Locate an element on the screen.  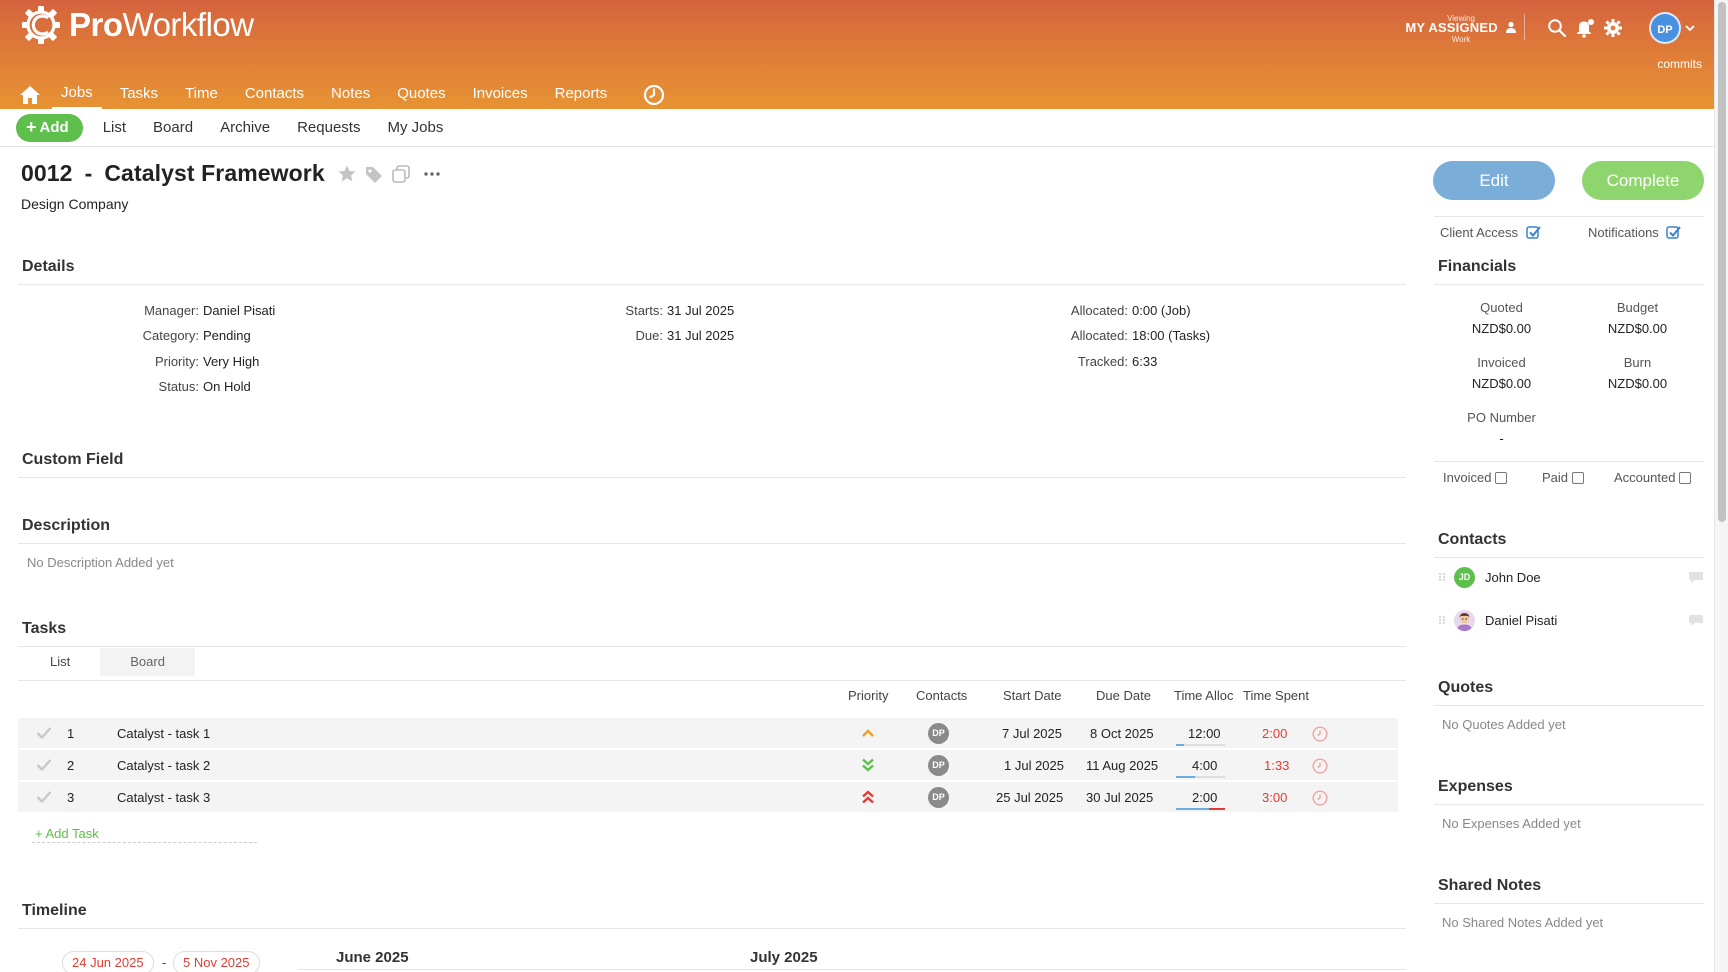
subnav-requests: Requests is located at coordinates (328, 127).